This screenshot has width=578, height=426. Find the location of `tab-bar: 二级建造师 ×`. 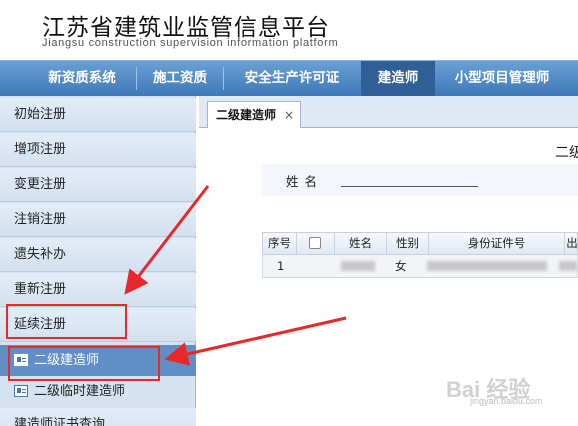

tab-bar: 二级建造师 × is located at coordinates (388, 112).